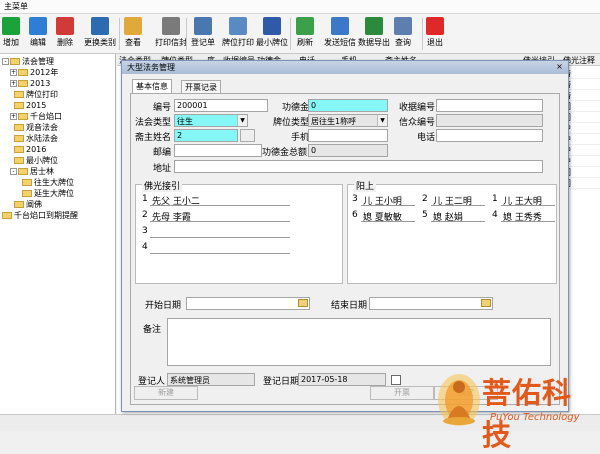  What do you see at coordinates (290, 123) in the screenshot?
I see `paiwei-type-label: 牌位类型` at bounding box center [290, 123].